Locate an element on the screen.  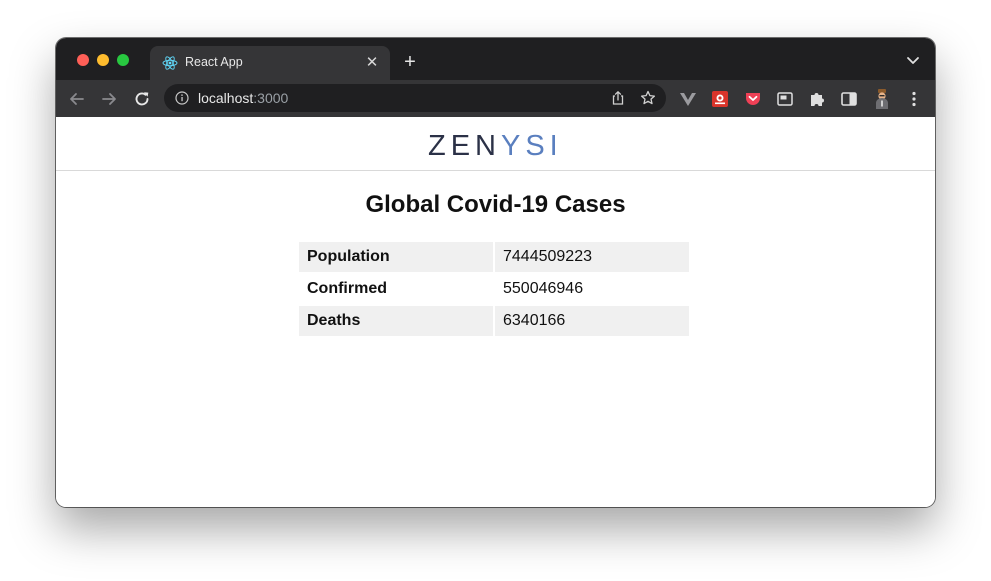
tab-search-chevron-icon is located at coordinates (913, 60).